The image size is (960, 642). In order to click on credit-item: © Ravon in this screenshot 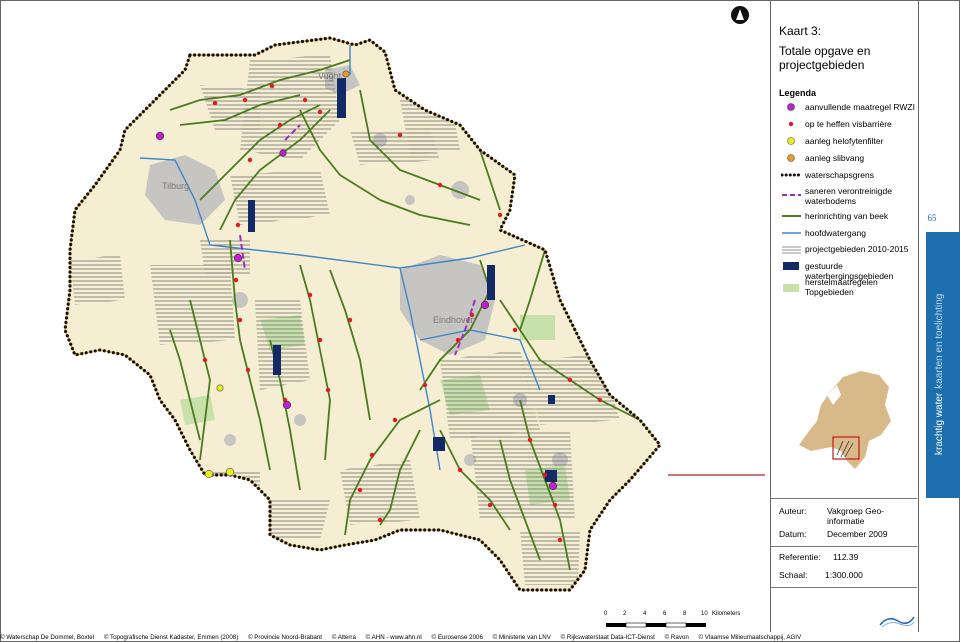, I will do `click(676, 637)`.